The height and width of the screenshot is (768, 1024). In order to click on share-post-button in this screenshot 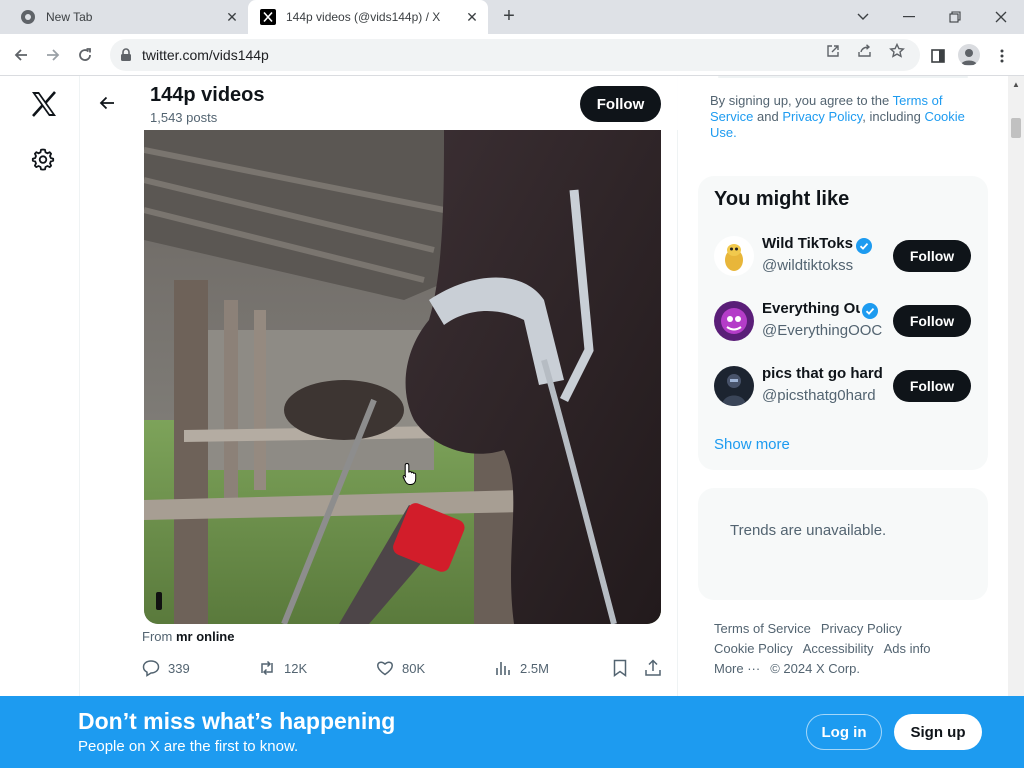, I will do `click(657, 668)`.